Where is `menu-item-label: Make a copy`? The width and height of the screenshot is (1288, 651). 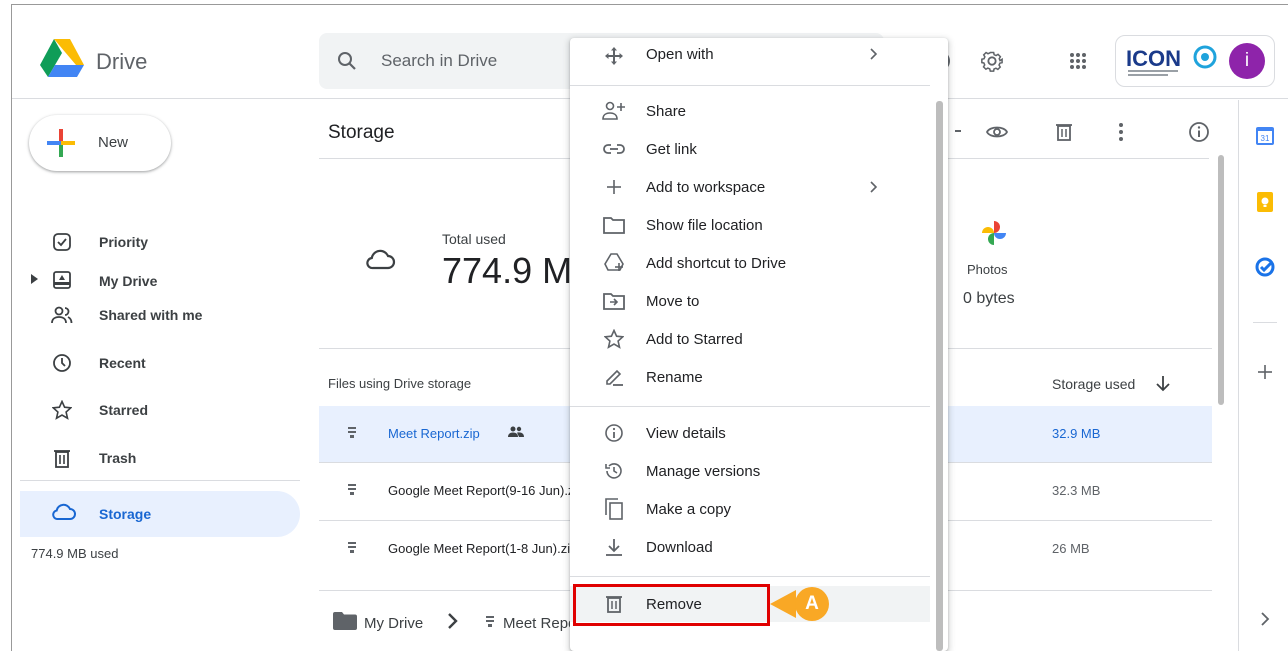 menu-item-label: Make a copy is located at coordinates (689, 509).